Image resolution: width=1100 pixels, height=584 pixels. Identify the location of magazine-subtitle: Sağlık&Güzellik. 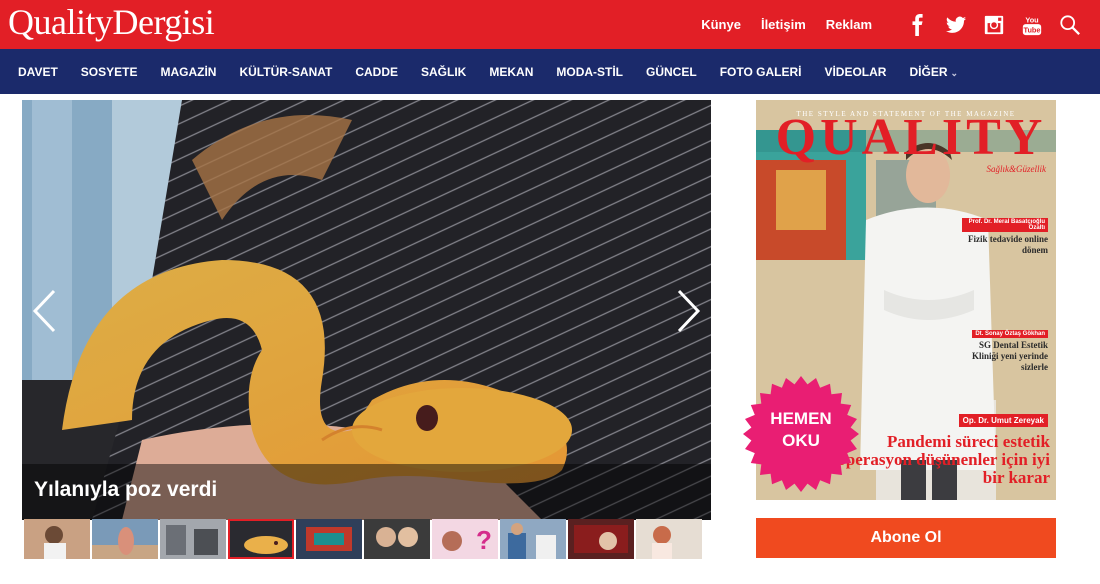
(1016, 169).